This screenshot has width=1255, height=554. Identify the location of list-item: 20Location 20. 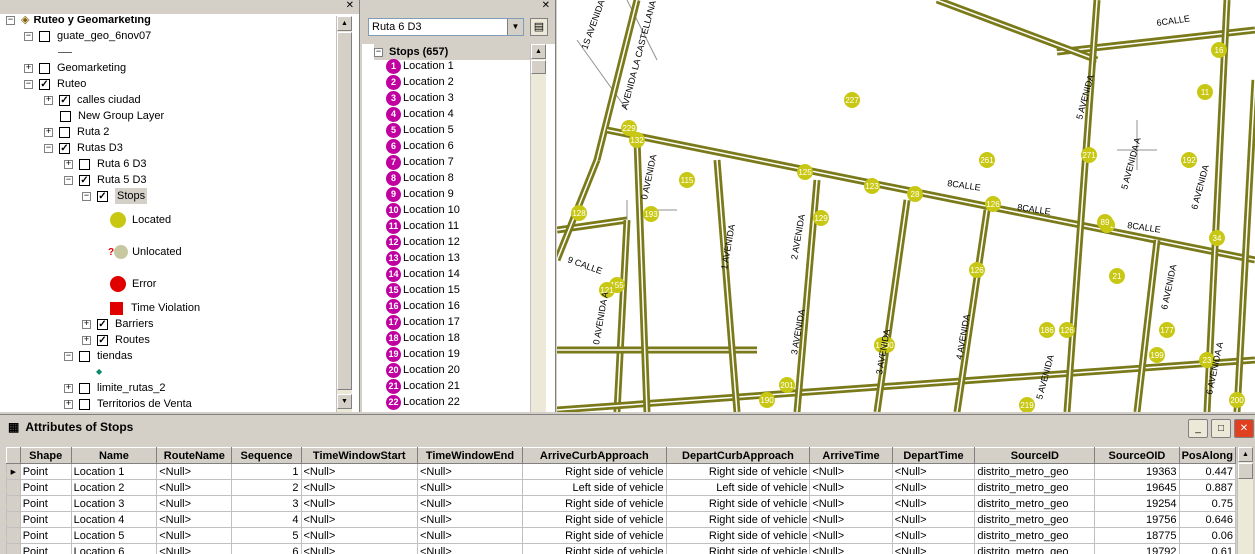
(423, 370).